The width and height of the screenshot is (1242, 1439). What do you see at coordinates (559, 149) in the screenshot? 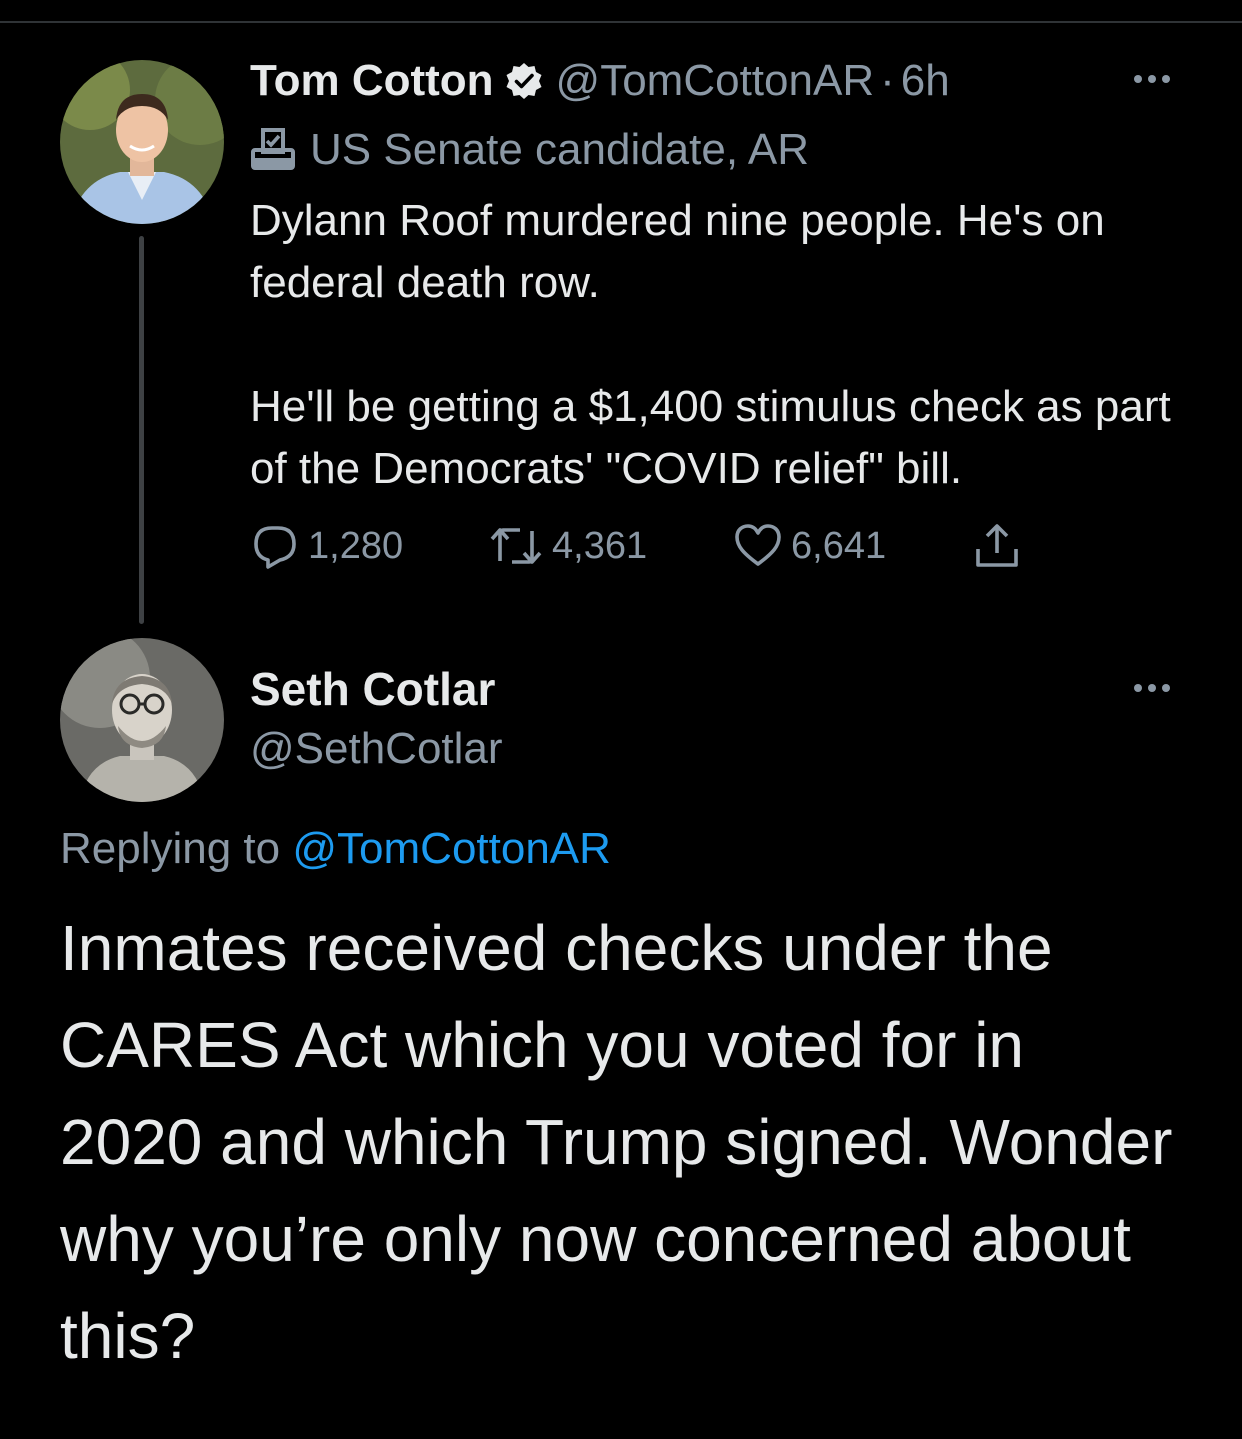
I see `account-label-text: US Senate candidate, AR` at bounding box center [559, 149].